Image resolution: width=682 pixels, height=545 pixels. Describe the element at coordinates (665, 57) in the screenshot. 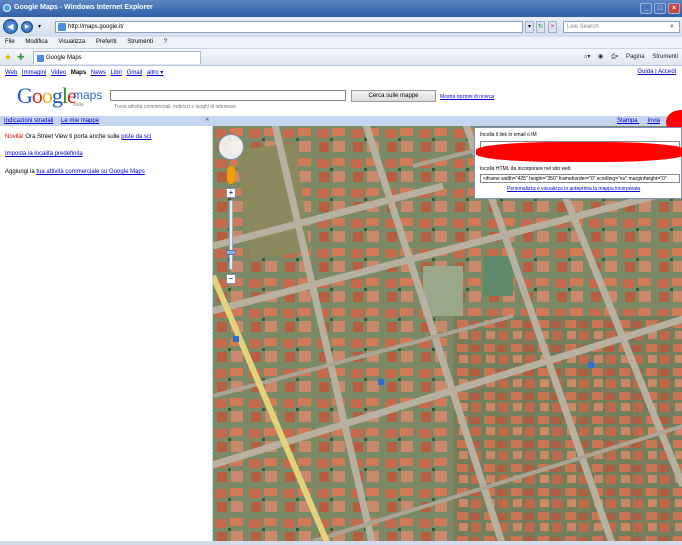

I see `tools-menu: Strumenti` at that location.